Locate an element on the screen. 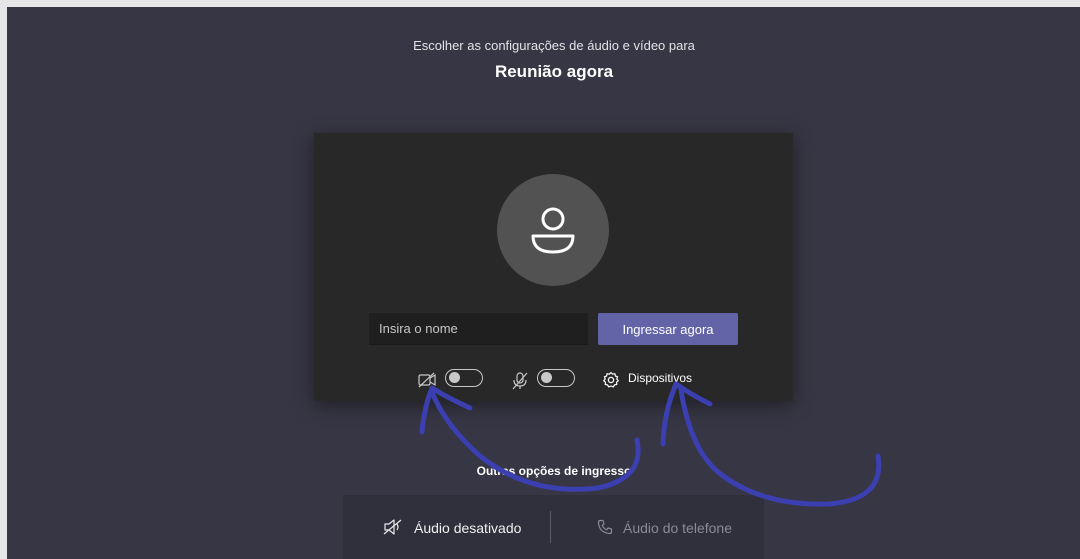 The image size is (1080, 559). phone-audio-label: Áudio do telefone is located at coordinates (677, 528).